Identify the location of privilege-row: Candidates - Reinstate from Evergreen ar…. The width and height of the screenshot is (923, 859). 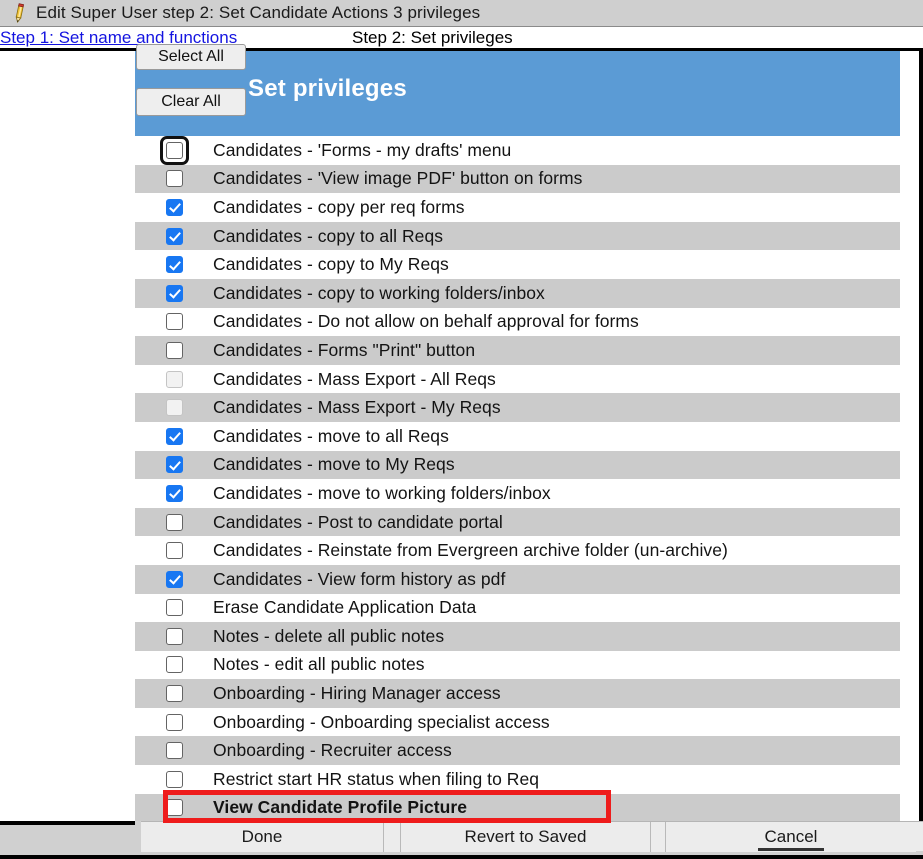
(517, 550).